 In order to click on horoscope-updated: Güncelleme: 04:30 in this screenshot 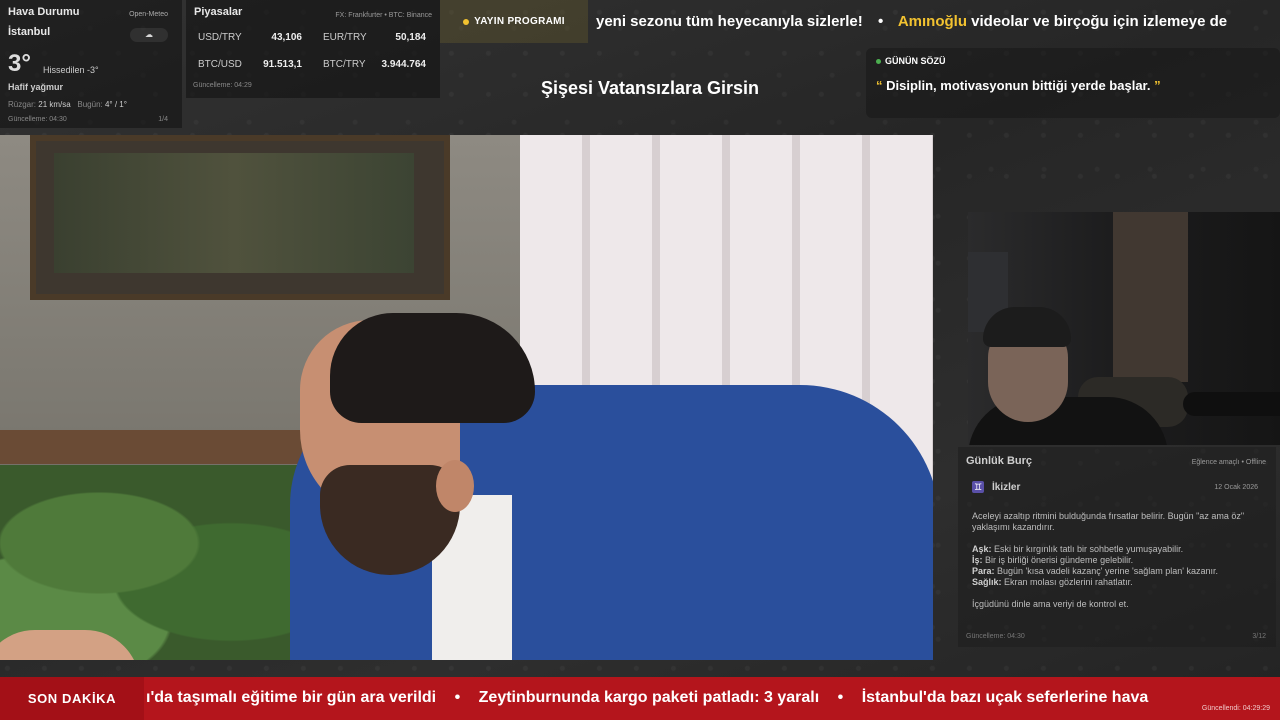, I will do `click(995, 636)`.